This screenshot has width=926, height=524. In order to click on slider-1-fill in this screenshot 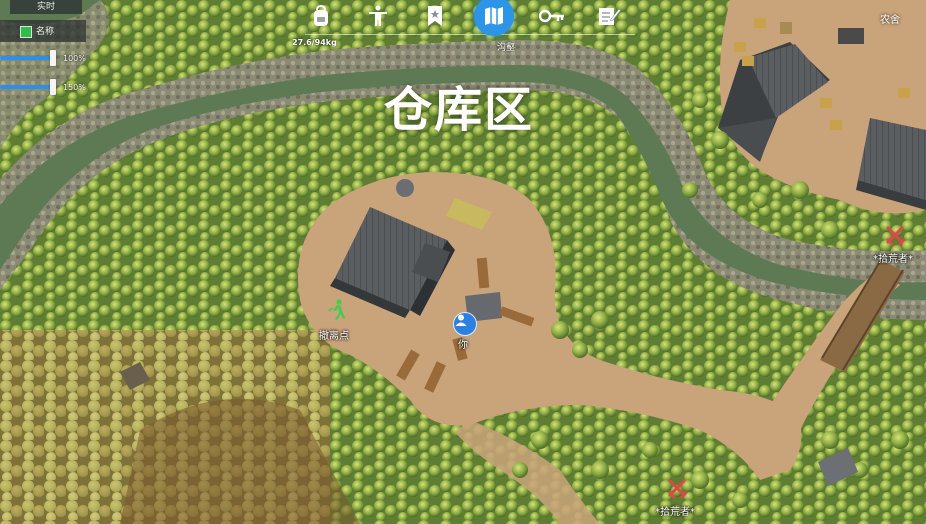, I will do `click(27, 58)`.